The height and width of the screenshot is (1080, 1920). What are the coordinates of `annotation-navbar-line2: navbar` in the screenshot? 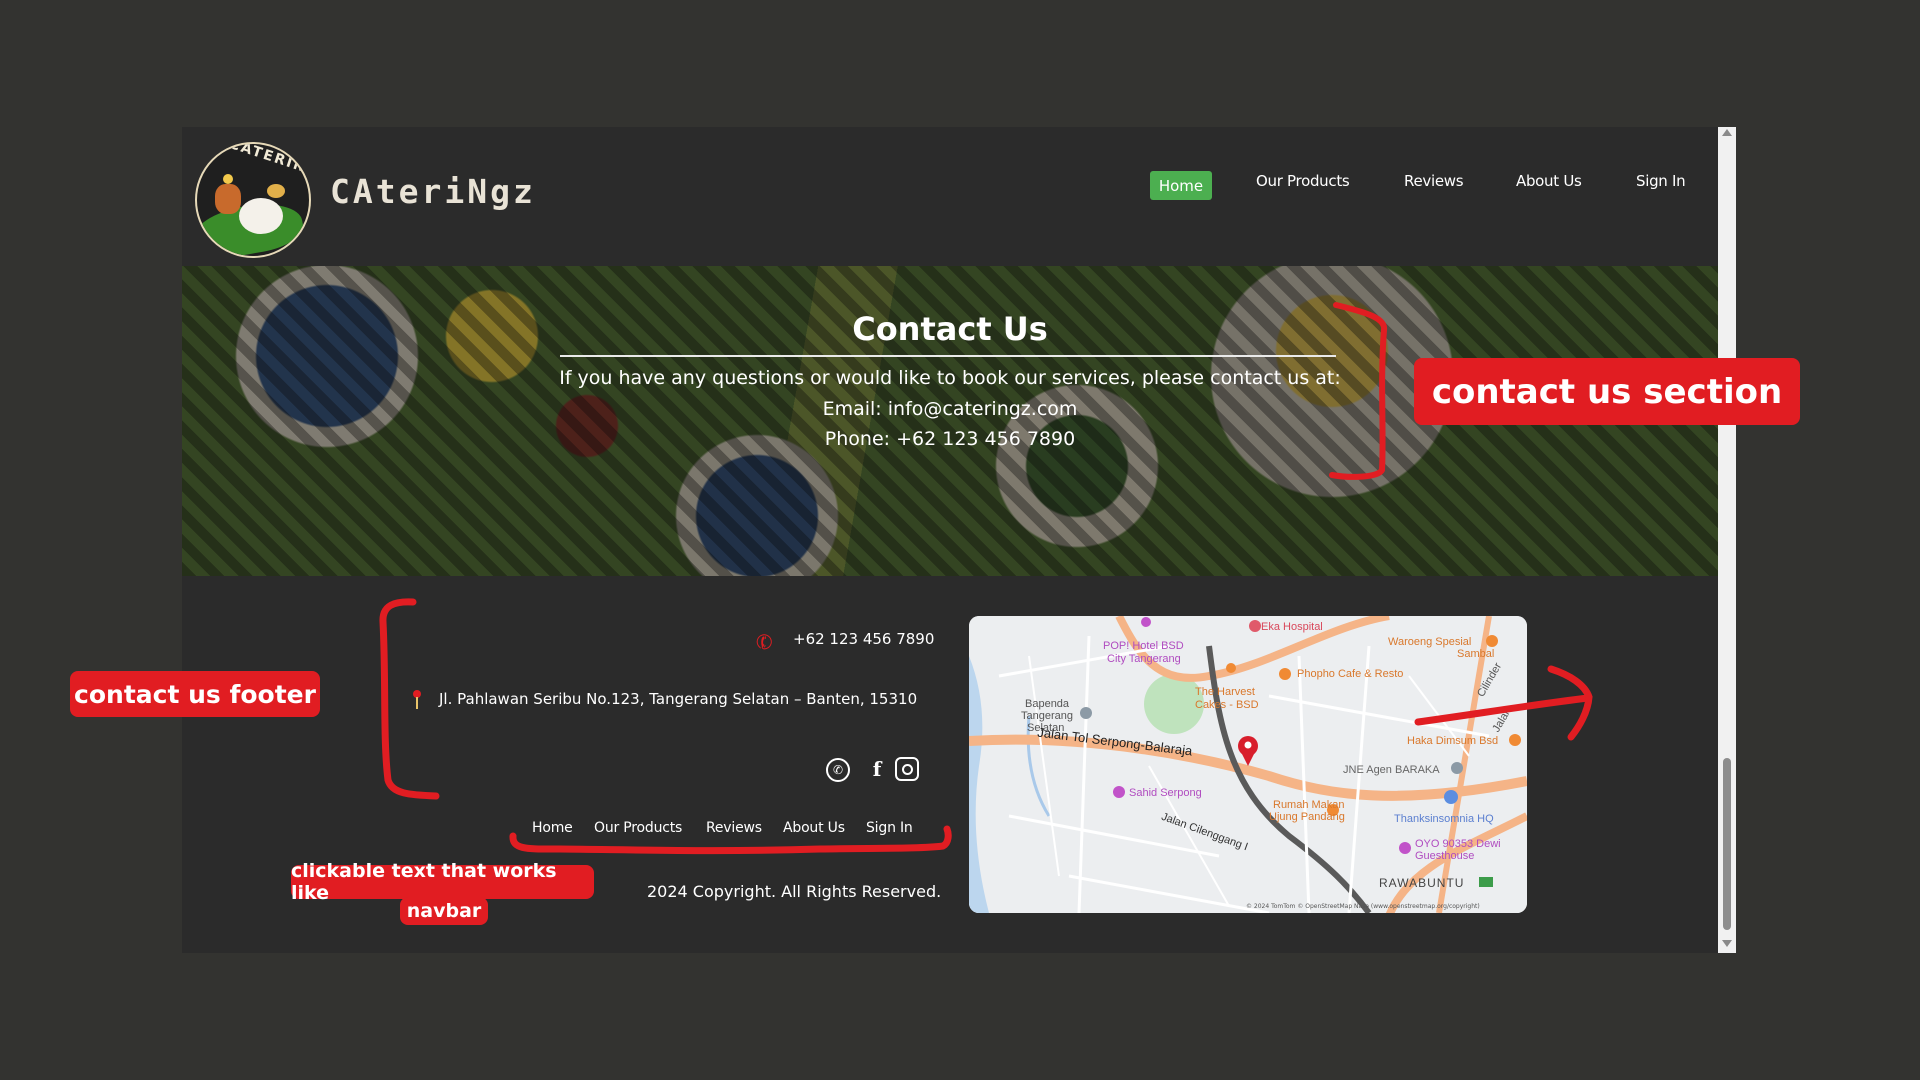 It's located at (444, 911).